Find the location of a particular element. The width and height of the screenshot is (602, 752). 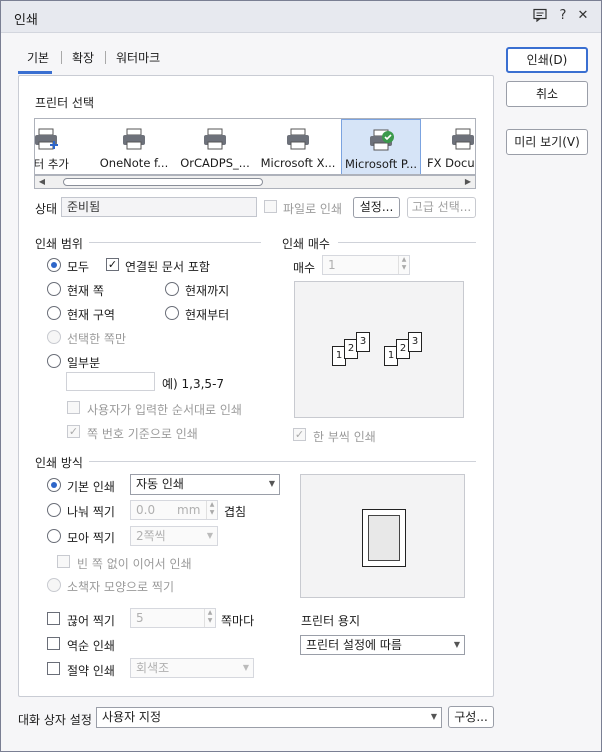

scroll-thumb is located at coordinates (163, 182).